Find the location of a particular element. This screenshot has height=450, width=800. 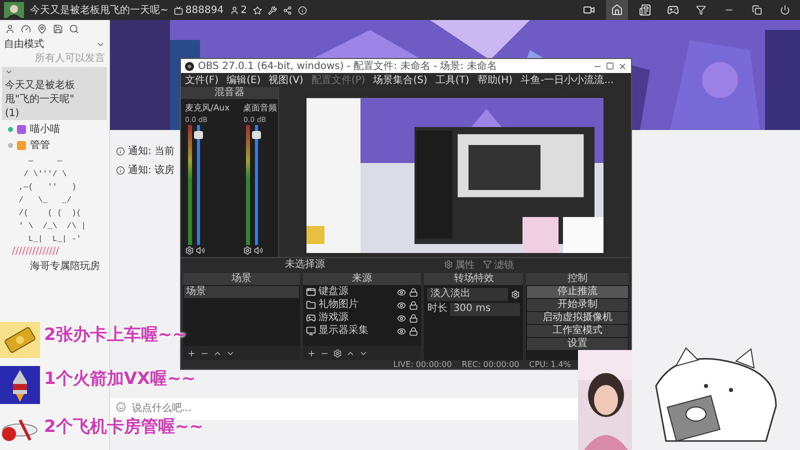

ascii-art: — — / \'''/ \ ,—( '' ) / \_ _/ /( ( ( )( ' \ /_\ /\ | L_| L_| -' is located at coordinates (53, 201).